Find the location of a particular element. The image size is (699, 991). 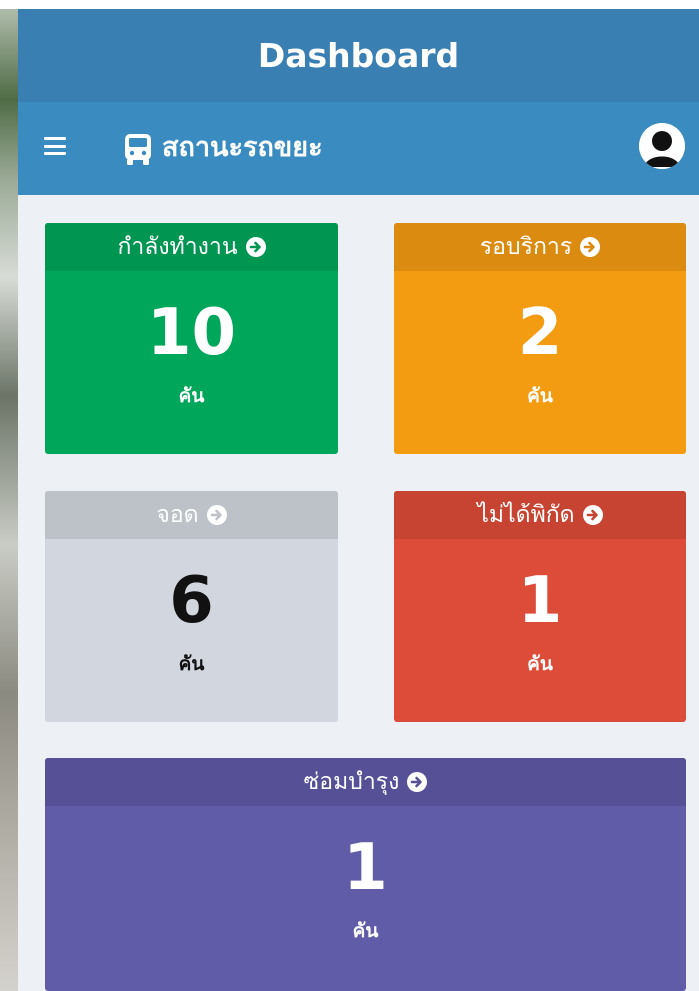

card-waiting: รอบริการ 2 คัน is located at coordinates (540, 338).